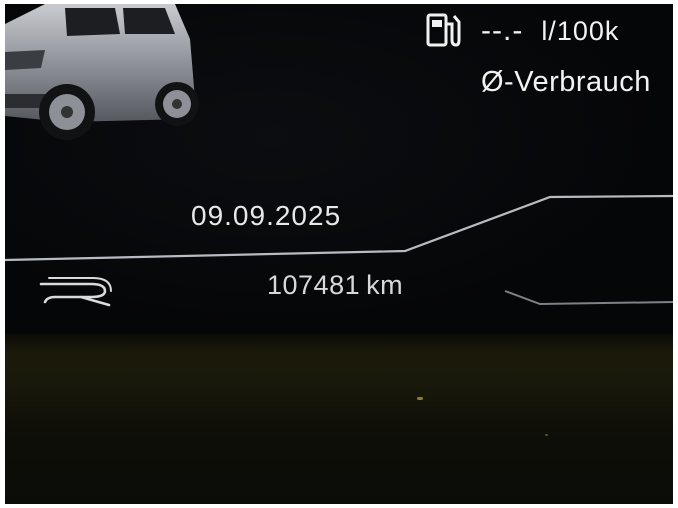 The height and width of the screenshot is (508, 678). Describe the element at coordinates (385, 285) in the screenshot. I see `odometer-unit: km` at that location.